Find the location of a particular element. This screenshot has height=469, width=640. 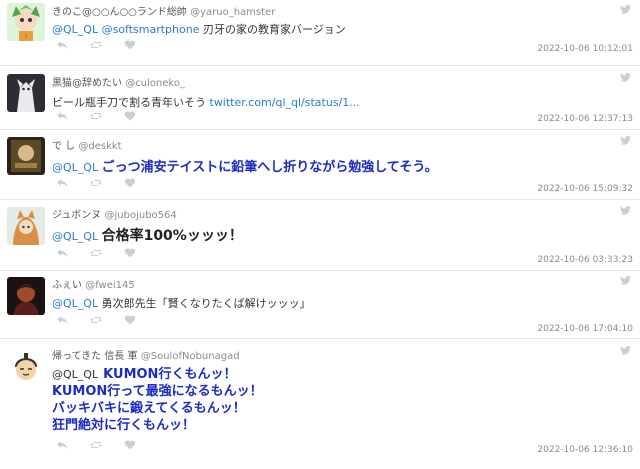

display-name: きのこ@○○ん○○ランド総帥 is located at coordinates (119, 12).